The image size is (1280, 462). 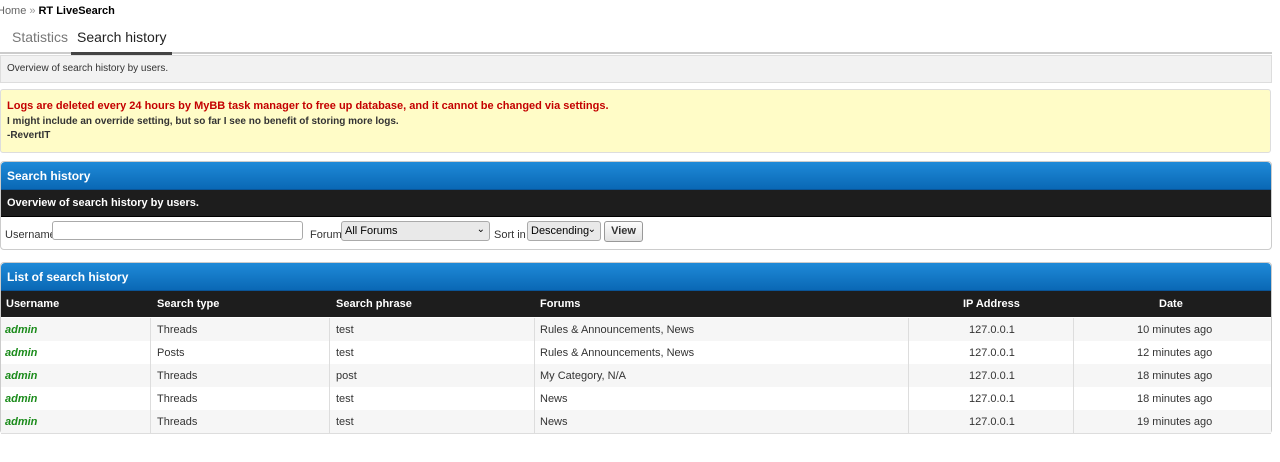 What do you see at coordinates (33, 304) in the screenshot?
I see `column-header-username: Username` at bounding box center [33, 304].